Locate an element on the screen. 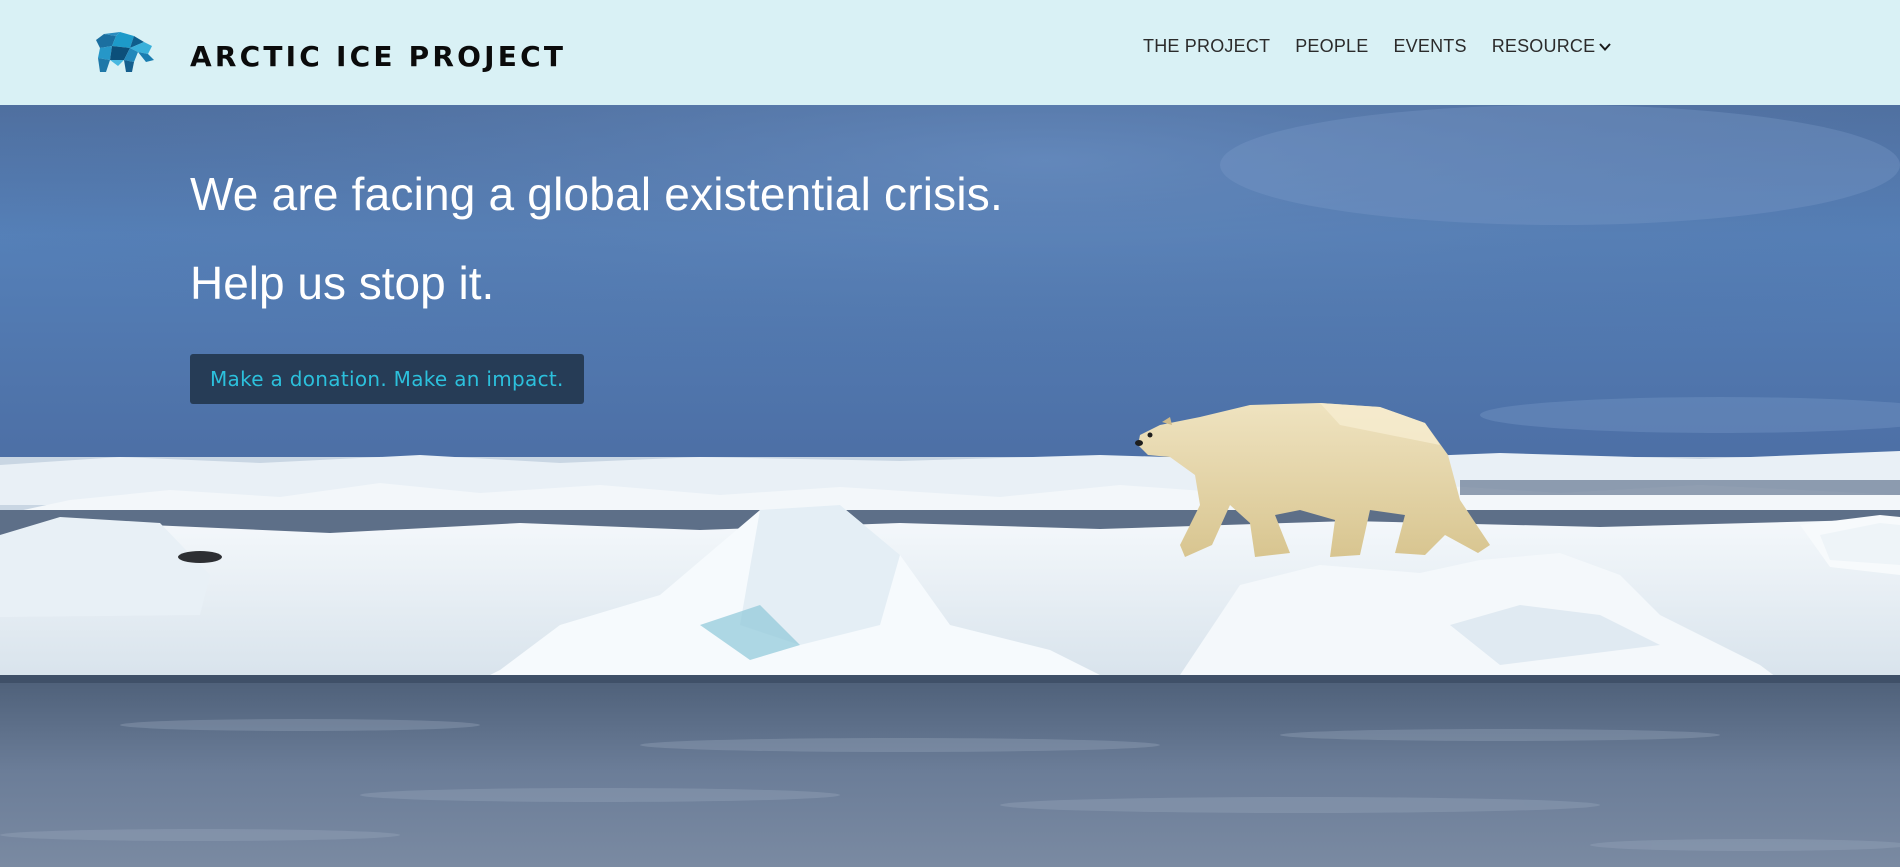 This screenshot has height=867, width=1900. nav-item-resource-dropdown: RESOURCE is located at coordinates (1552, 46).